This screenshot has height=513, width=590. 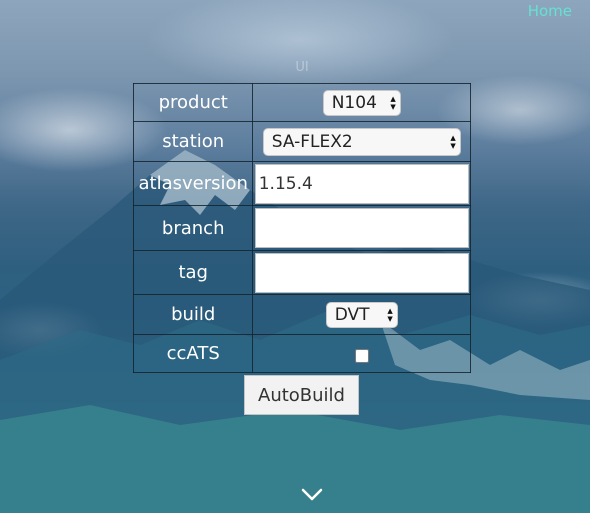 What do you see at coordinates (193, 141) in the screenshot?
I see `station-label: station` at bounding box center [193, 141].